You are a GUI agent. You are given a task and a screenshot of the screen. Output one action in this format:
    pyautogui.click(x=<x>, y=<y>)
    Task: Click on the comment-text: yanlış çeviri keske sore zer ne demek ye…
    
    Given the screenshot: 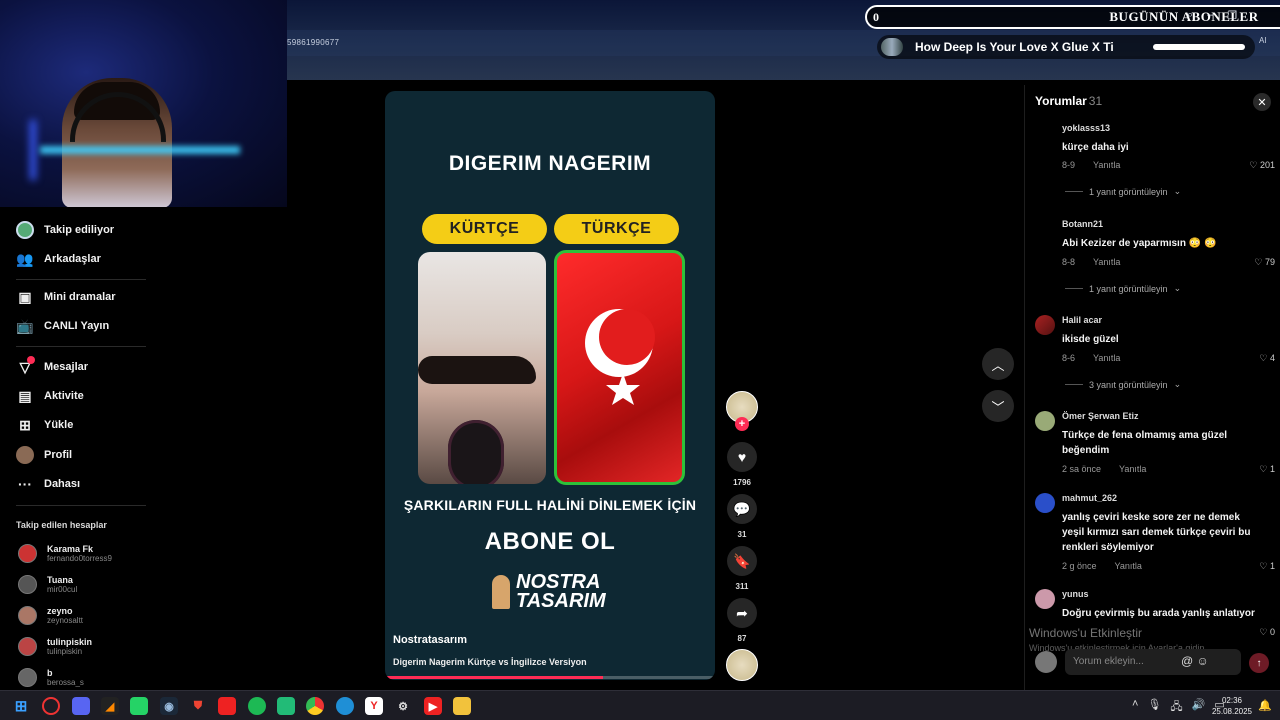 What is the action you would take?
    pyautogui.click(x=1156, y=532)
    